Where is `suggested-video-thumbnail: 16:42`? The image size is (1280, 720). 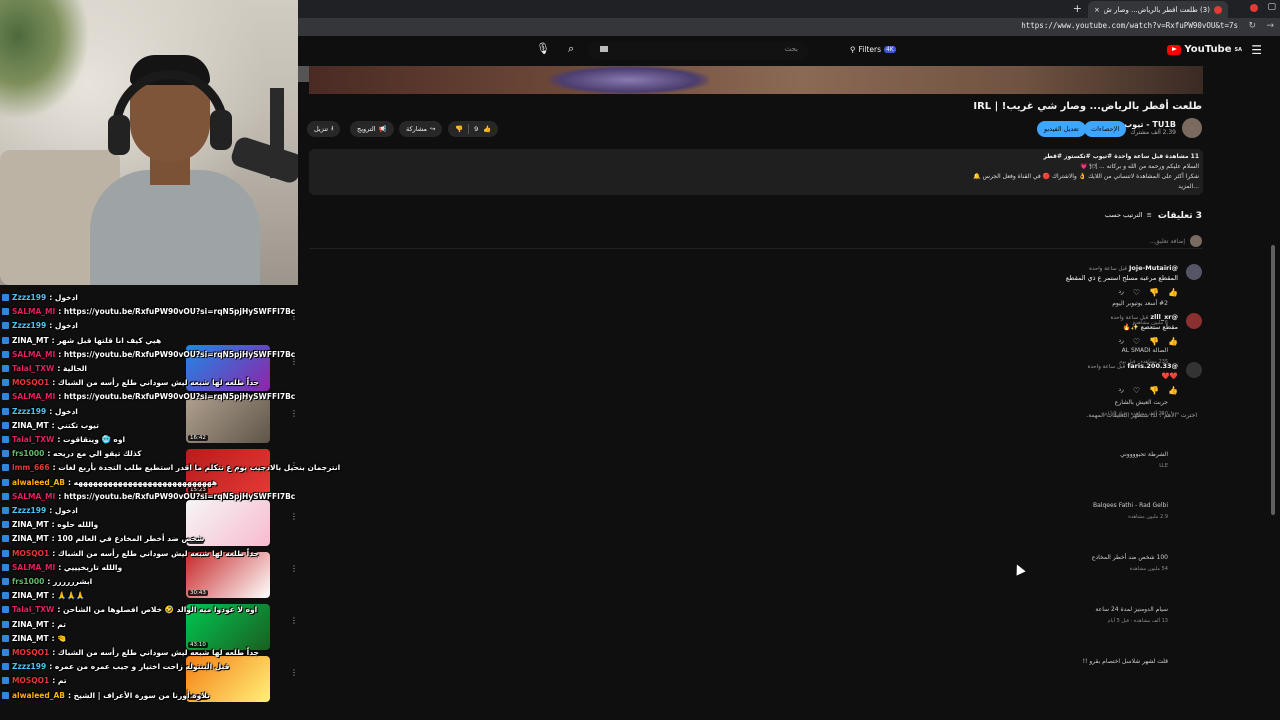
suggested-video-thumbnail: 16:42 is located at coordinates (228, 420).